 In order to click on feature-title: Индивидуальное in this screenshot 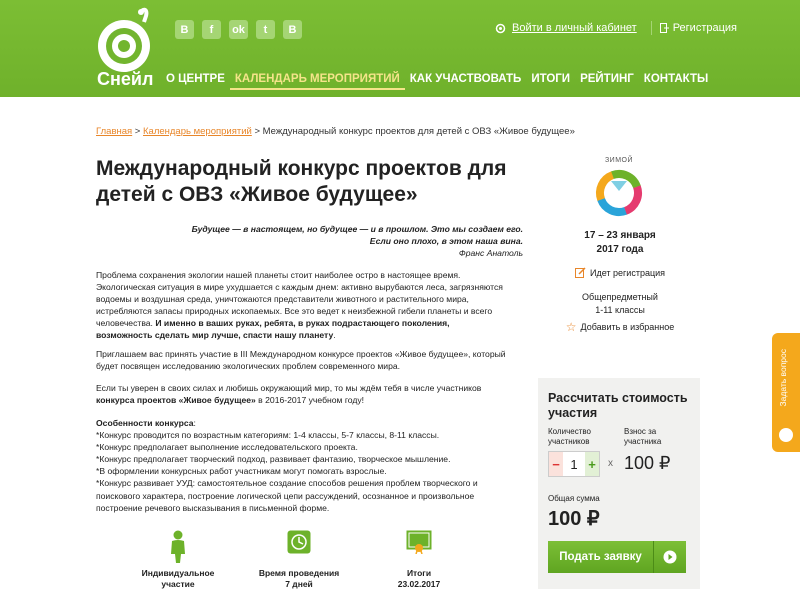, I will do `click(178, 573)`.